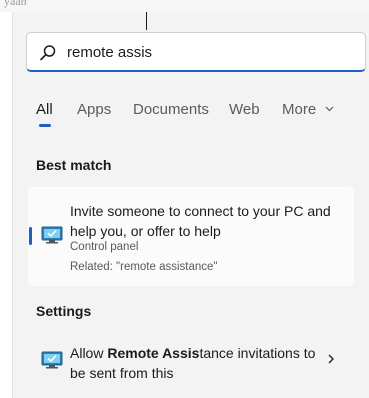  Describe the element at coordinates (48, 53) in the screenshot. I see `search-icon` at that location.